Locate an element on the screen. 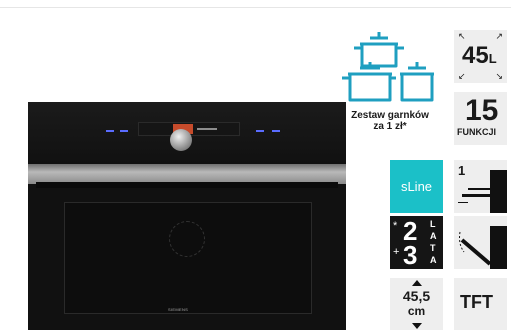  promo-caption: Zestaw garnków za 1 zł* is located at coordinates (390, 121).